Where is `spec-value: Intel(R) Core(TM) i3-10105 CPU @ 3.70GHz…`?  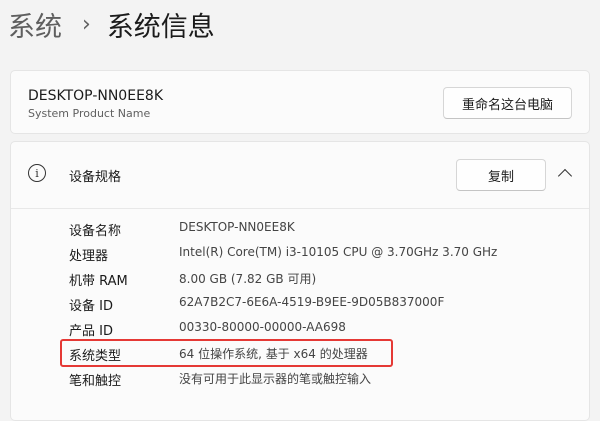 spec-value: Intel(R) Core(TM) i3-10105 CPU @ 3.70GHz… is located at coordinates (338, 252).